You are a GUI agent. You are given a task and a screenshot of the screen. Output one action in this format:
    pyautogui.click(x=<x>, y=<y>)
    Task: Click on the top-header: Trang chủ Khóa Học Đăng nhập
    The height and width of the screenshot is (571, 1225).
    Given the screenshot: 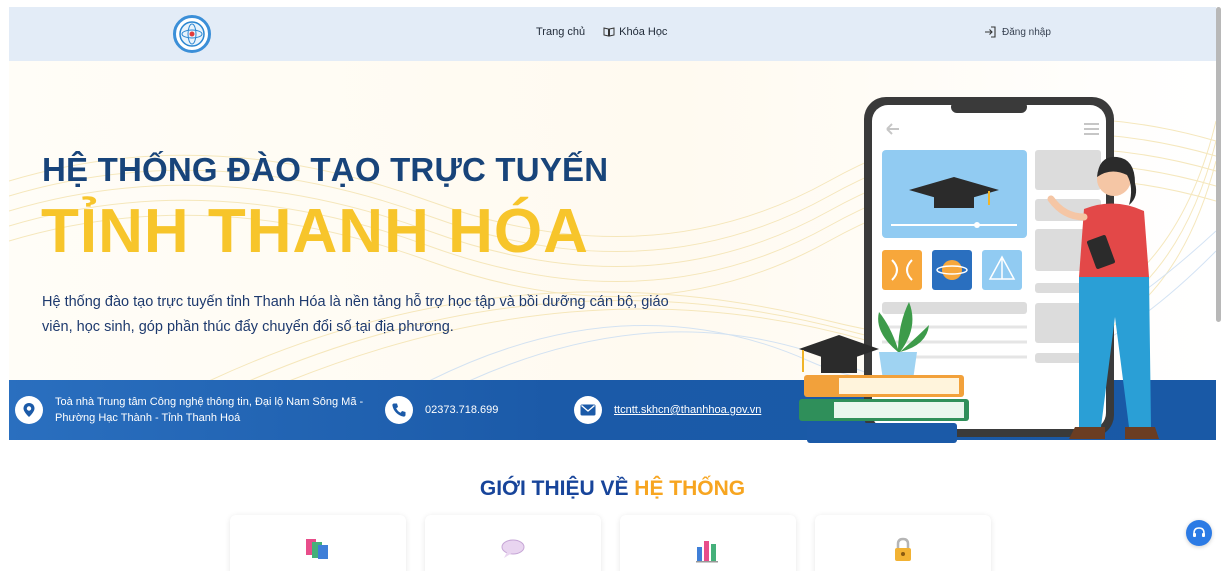 What is the action you would take?
    pyautogui.click(x=612, y=34)
    